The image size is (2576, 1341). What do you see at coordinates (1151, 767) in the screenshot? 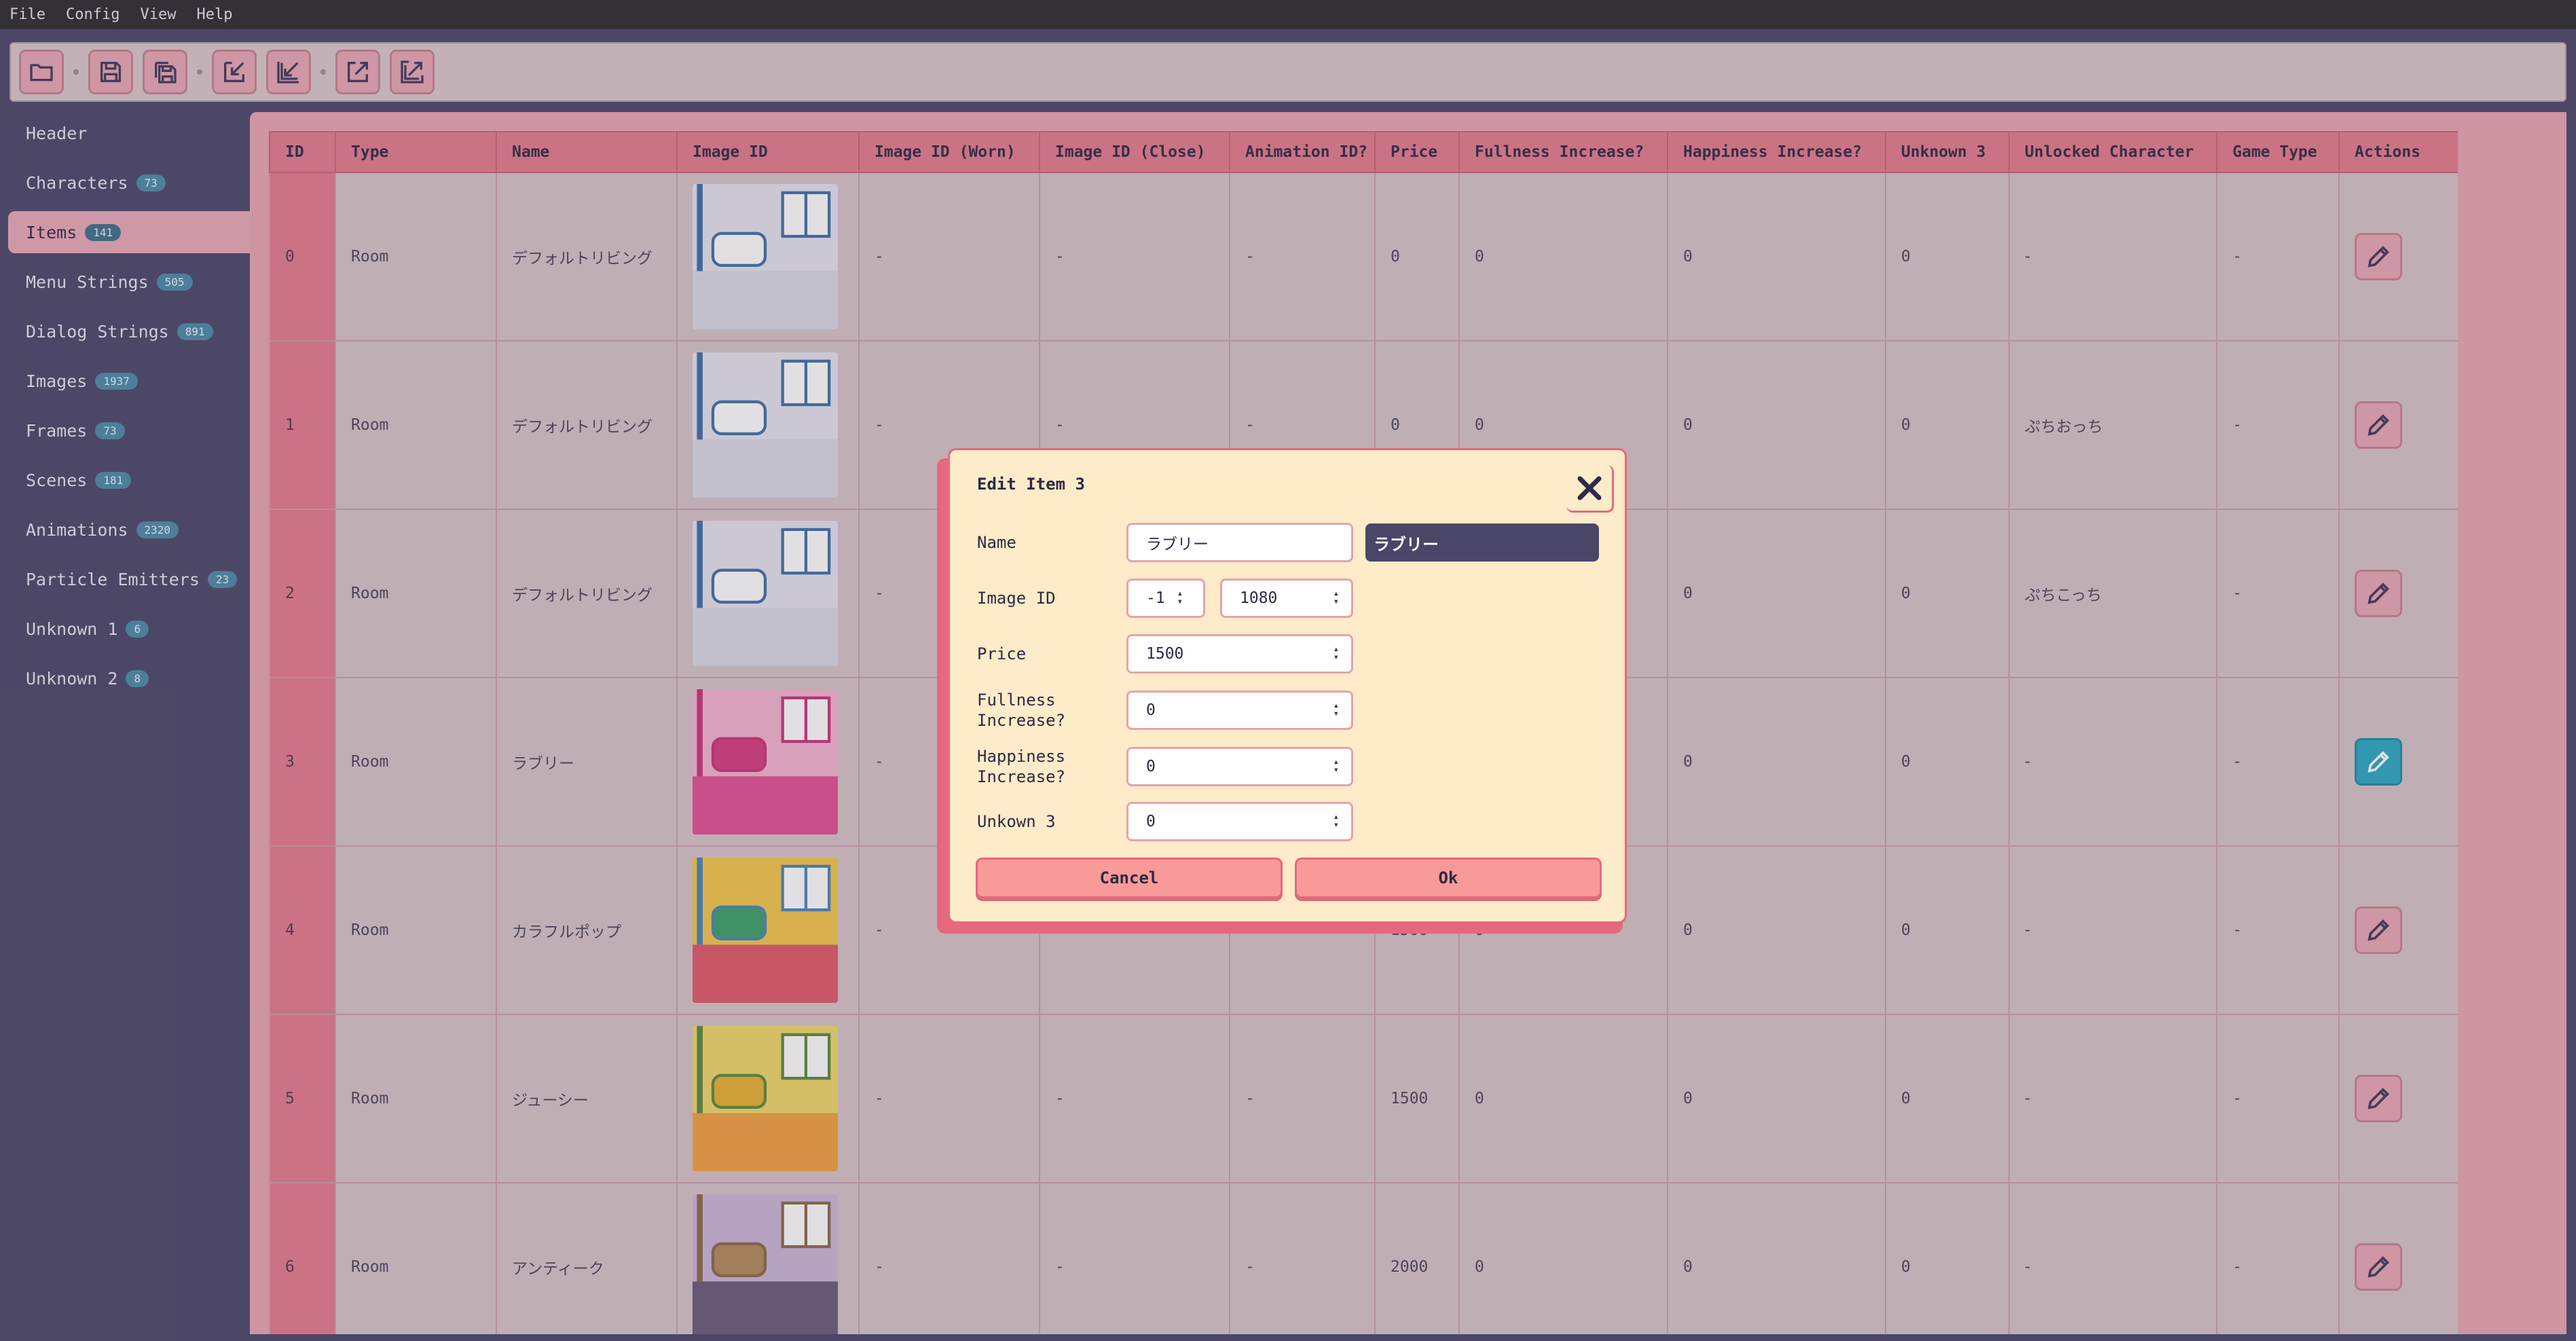
I see `happiness-value: 0` at bounding box center [1151, 767].